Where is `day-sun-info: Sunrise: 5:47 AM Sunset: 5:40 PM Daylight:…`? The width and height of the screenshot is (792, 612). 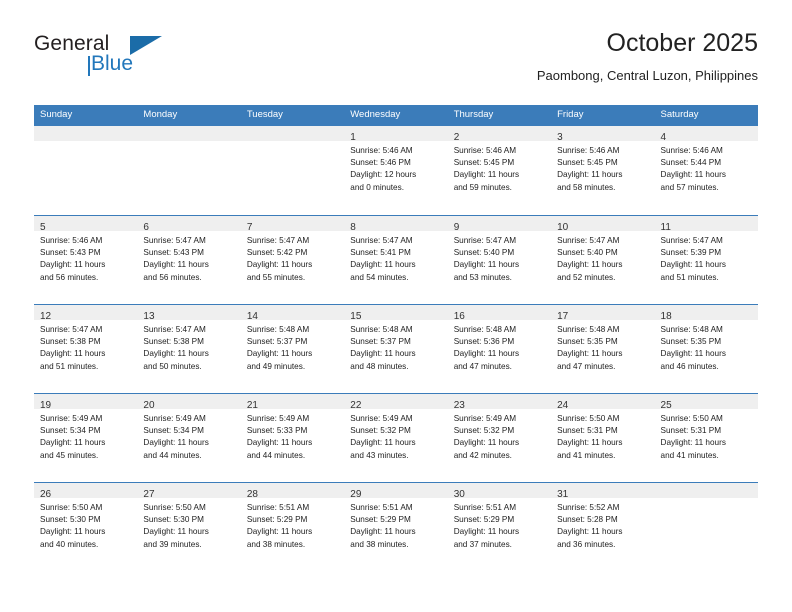 day-sun-info: Sunrise: 5:47 AM Sunset: 5:40 PM Daylight:… is located at coordinates (602, 257).